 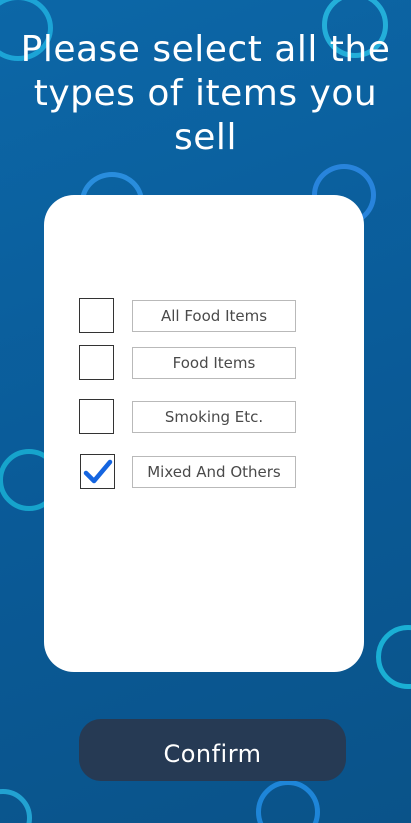 I want to click on option-row-mixed-and-others: Mixed And Others, so click(x=188, y=472).